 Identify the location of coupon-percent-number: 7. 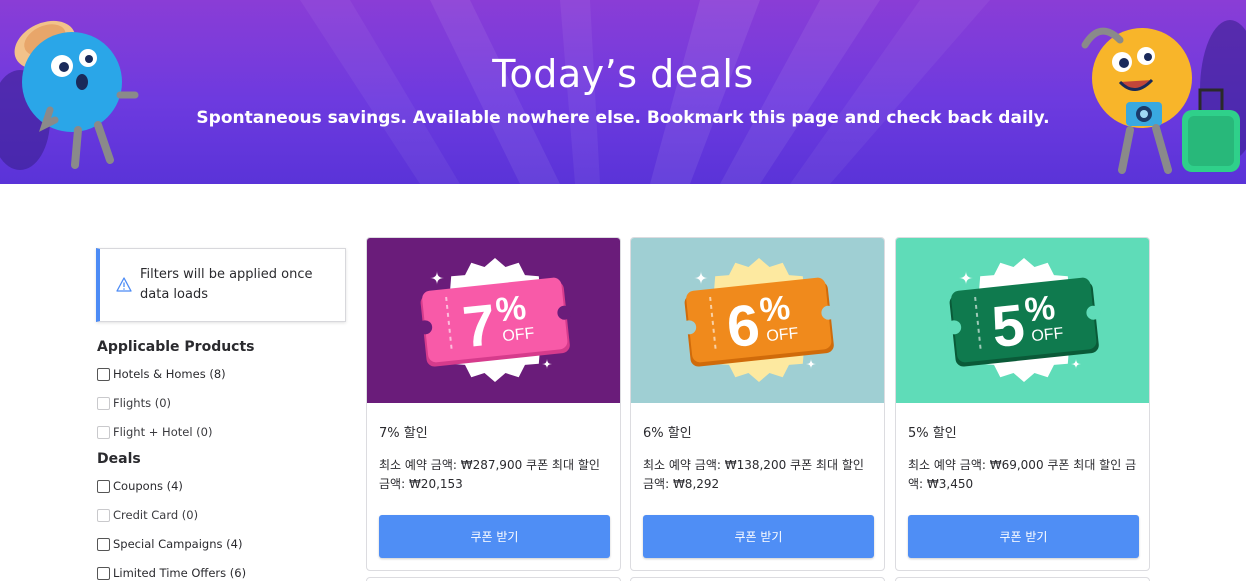
(479, 326).